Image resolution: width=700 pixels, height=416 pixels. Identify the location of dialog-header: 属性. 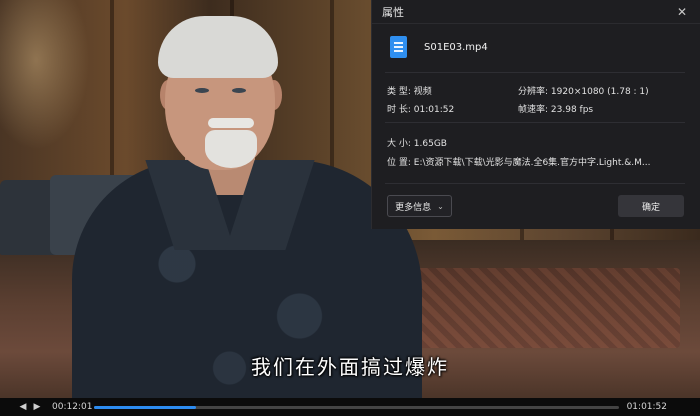
(536, 12).